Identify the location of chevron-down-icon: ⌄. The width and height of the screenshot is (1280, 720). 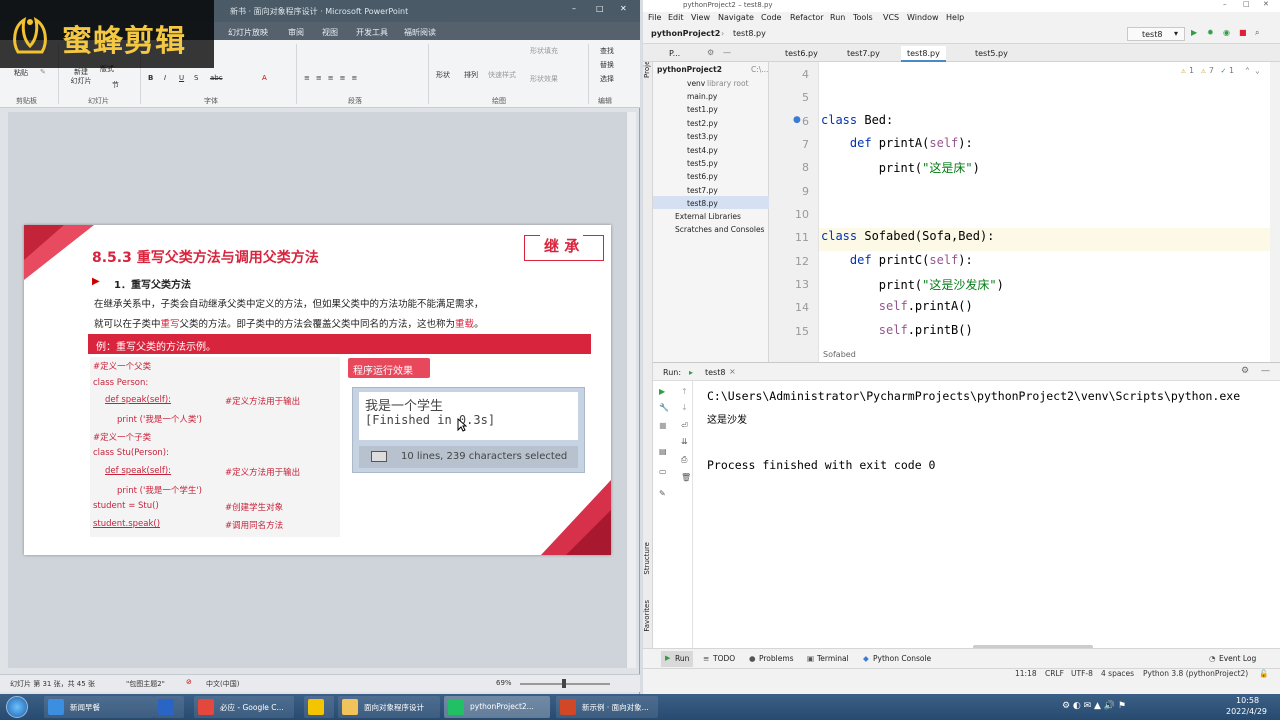
(1257, 70).